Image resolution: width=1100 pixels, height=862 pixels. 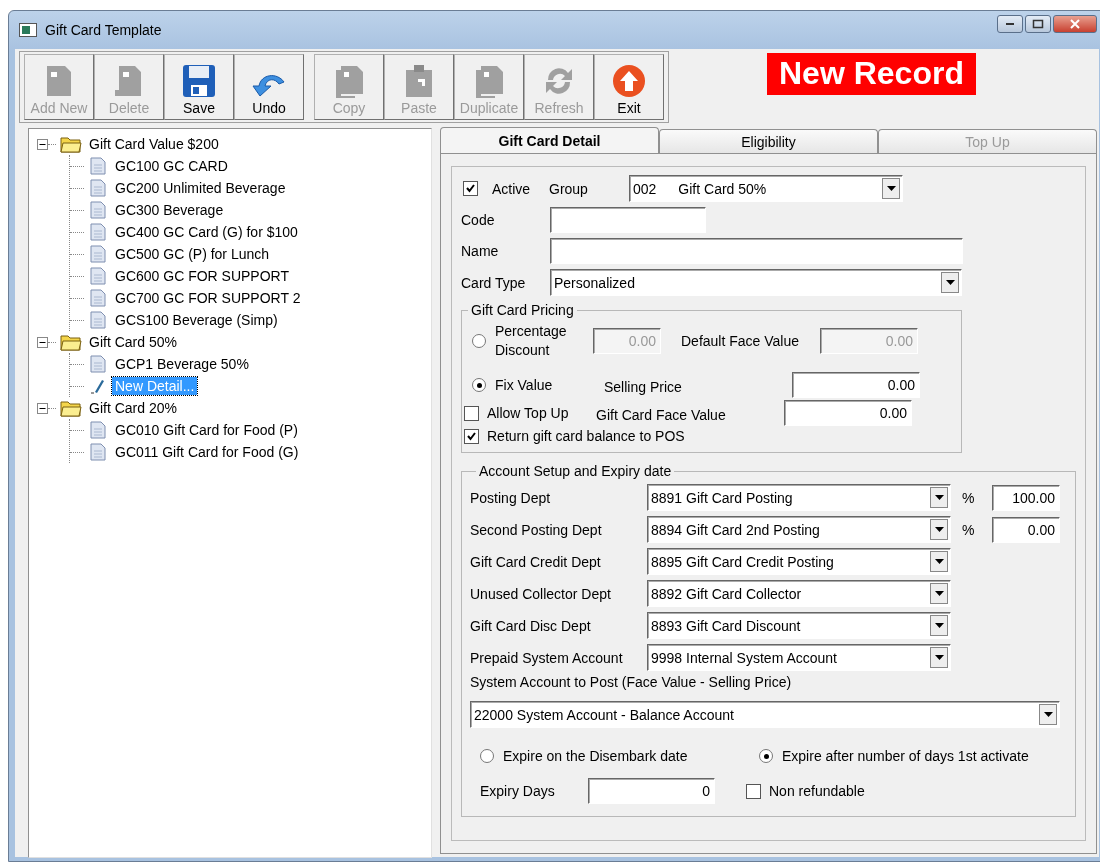 I want to click on checkbox-label: Non refundable, so click(x=817, y=791).